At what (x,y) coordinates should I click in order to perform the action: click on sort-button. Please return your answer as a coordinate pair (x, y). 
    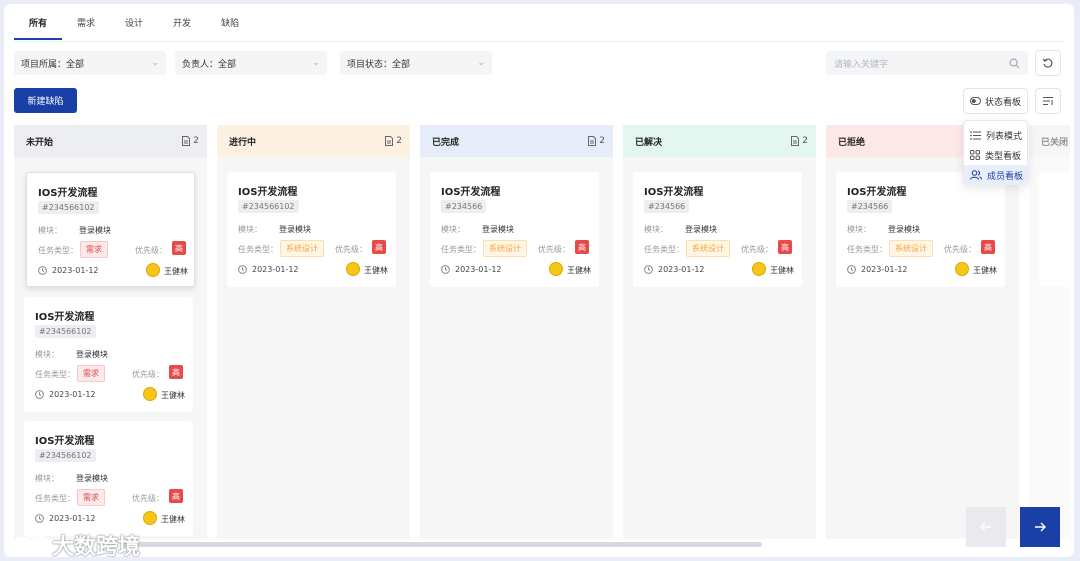
    Looking at the image, I should click on (1048, 101).